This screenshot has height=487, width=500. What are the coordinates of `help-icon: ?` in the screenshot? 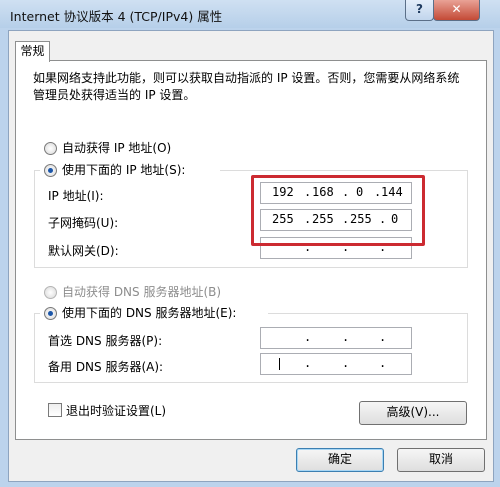 It's located at (419, 9).